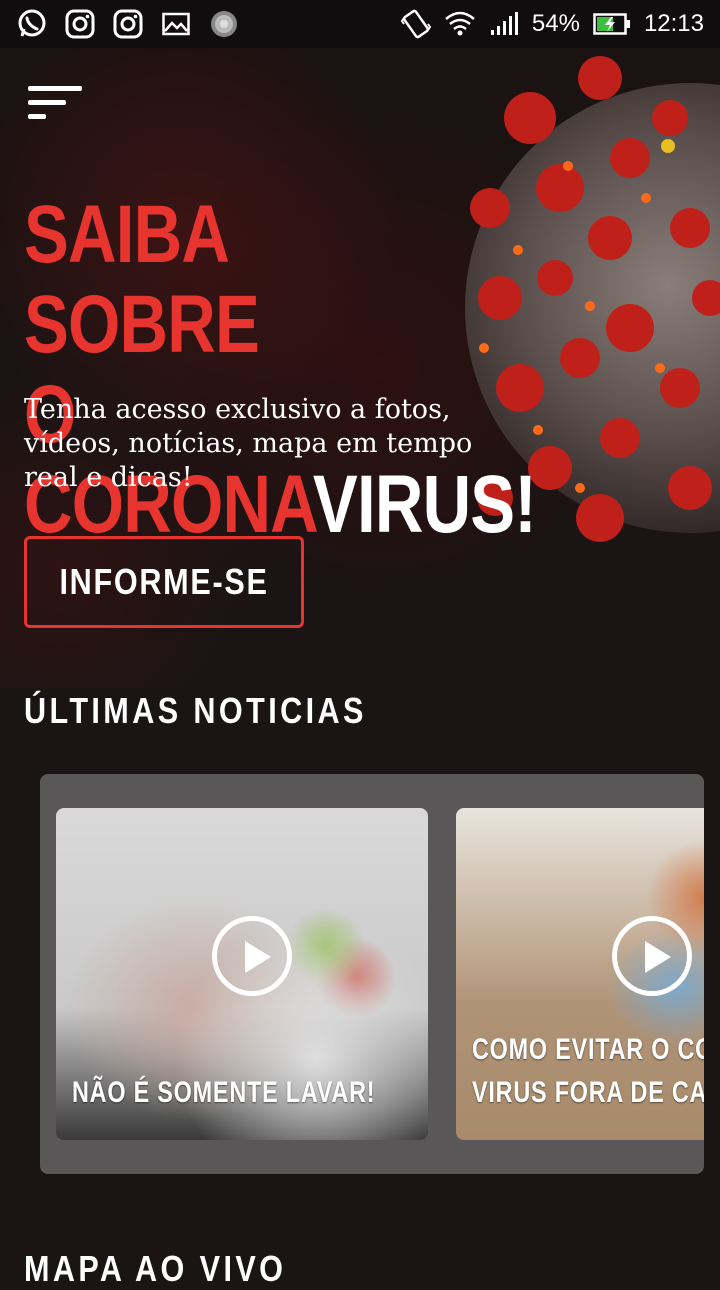 The height and width of the screenshot is (1290, 720). I want to click on cta-label: INFORME-SE, so click(164, 581).